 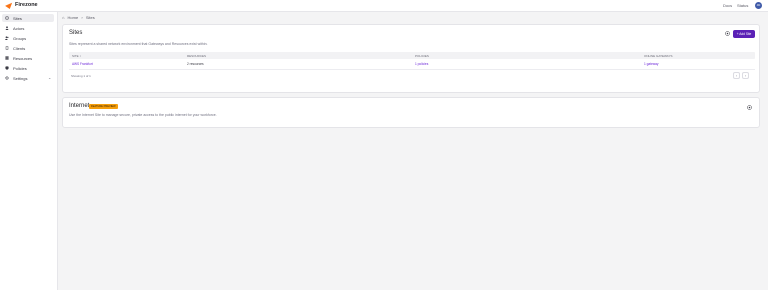 What do you see at coordinates (103, 106) in the screenshot?
I see `feature-preview-badge: FEATURE PREVIEW` at bounding box center [103, 106].